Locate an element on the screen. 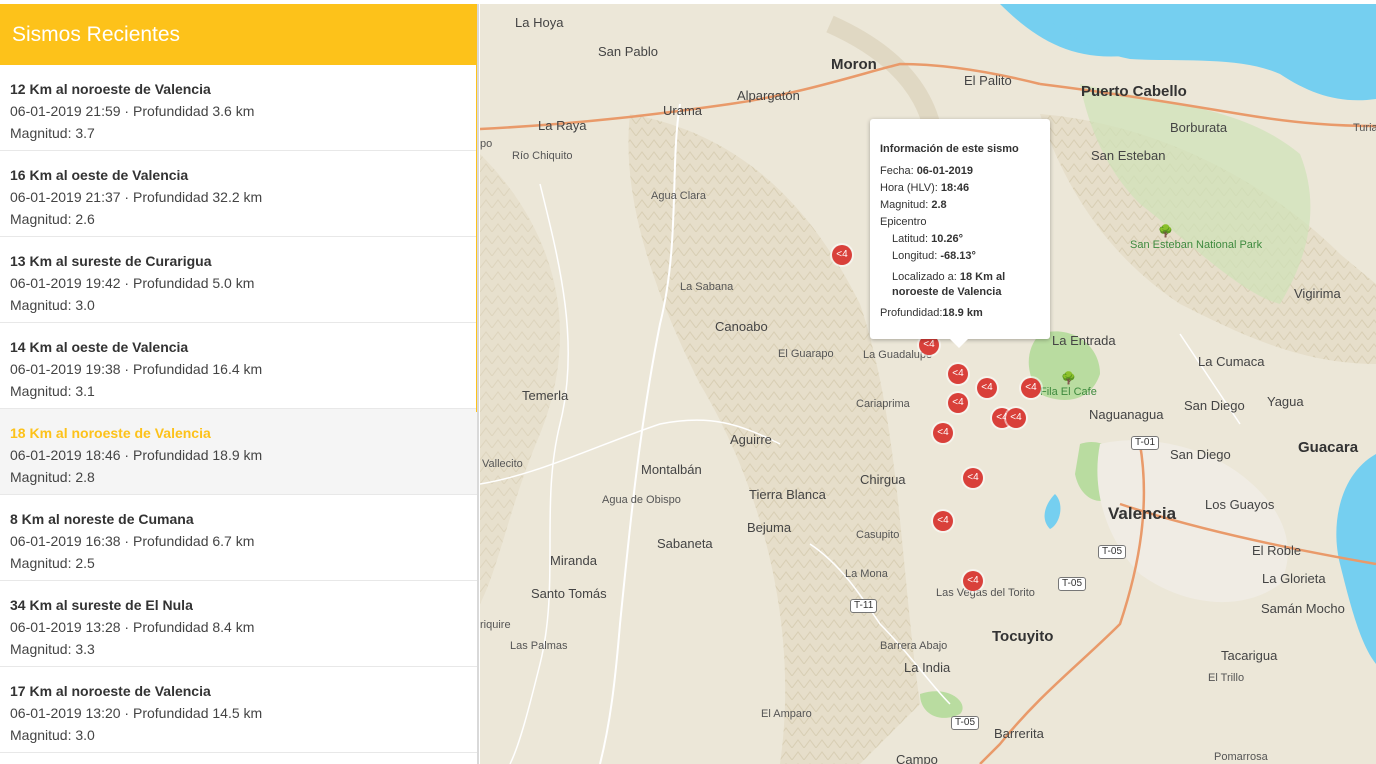  quake-item-magnitude: Magnitud: 3.3 is located at coordinates (52, 649).